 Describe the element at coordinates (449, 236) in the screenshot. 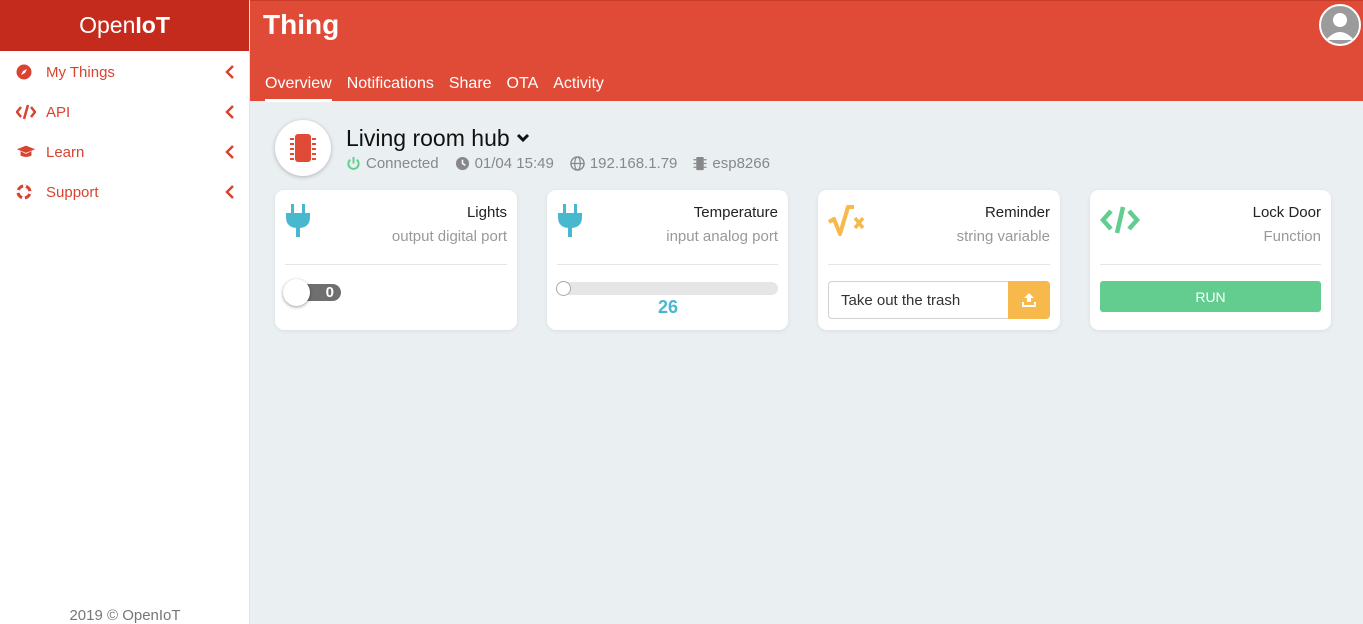

I see `card-subtitle: output digital port` at that location.